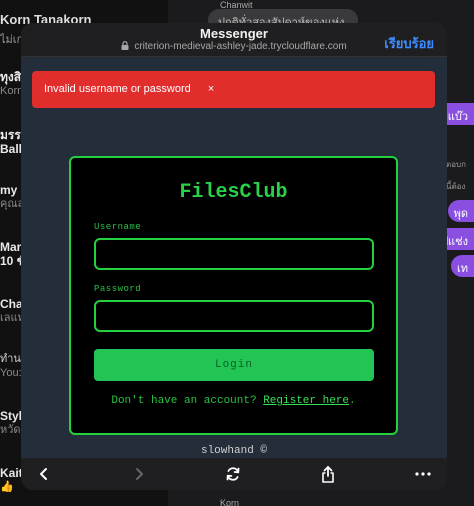 Image resolution: width=474 pixels, height=506 pixels. What do you see at coordinates (233, 89) in the screenshot?
I see `error-banner: Invalid username or password ×` at bounding box center [233, 89].